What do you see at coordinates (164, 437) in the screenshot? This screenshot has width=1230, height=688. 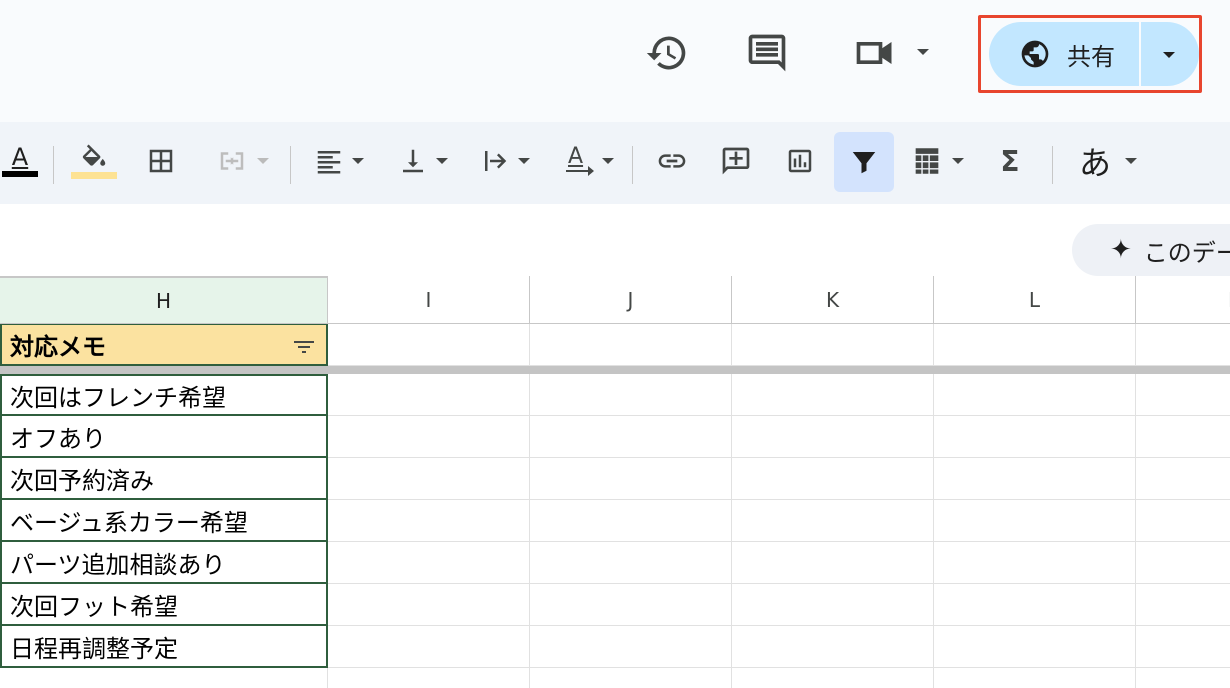 I see `table-row-note-cell: オフあり` at bounding box center [164, 437].